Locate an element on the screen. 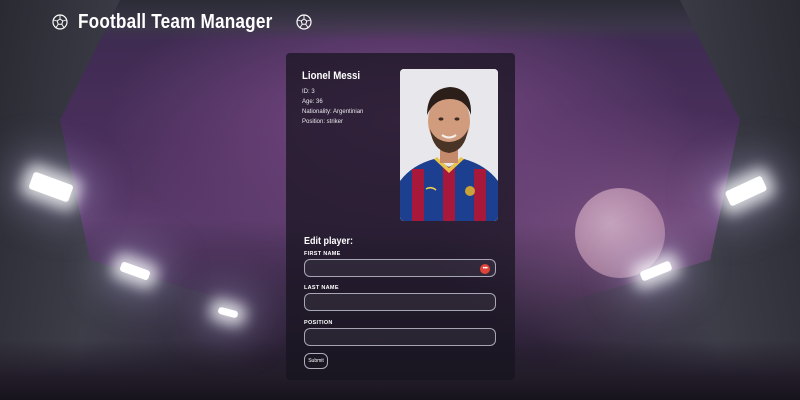 This screenshot has height=400, width=800. player-position: Position: striker is located at coordinates (323, 122).